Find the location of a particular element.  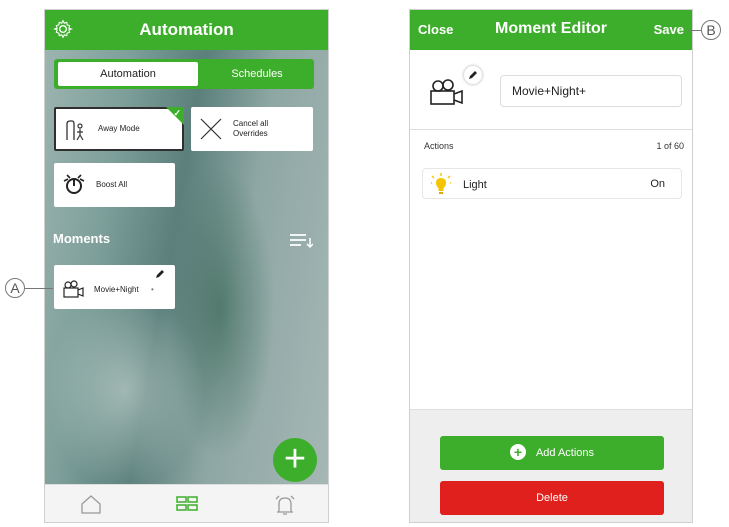

action-row-light: Light On is located at coordinates (552, 183).